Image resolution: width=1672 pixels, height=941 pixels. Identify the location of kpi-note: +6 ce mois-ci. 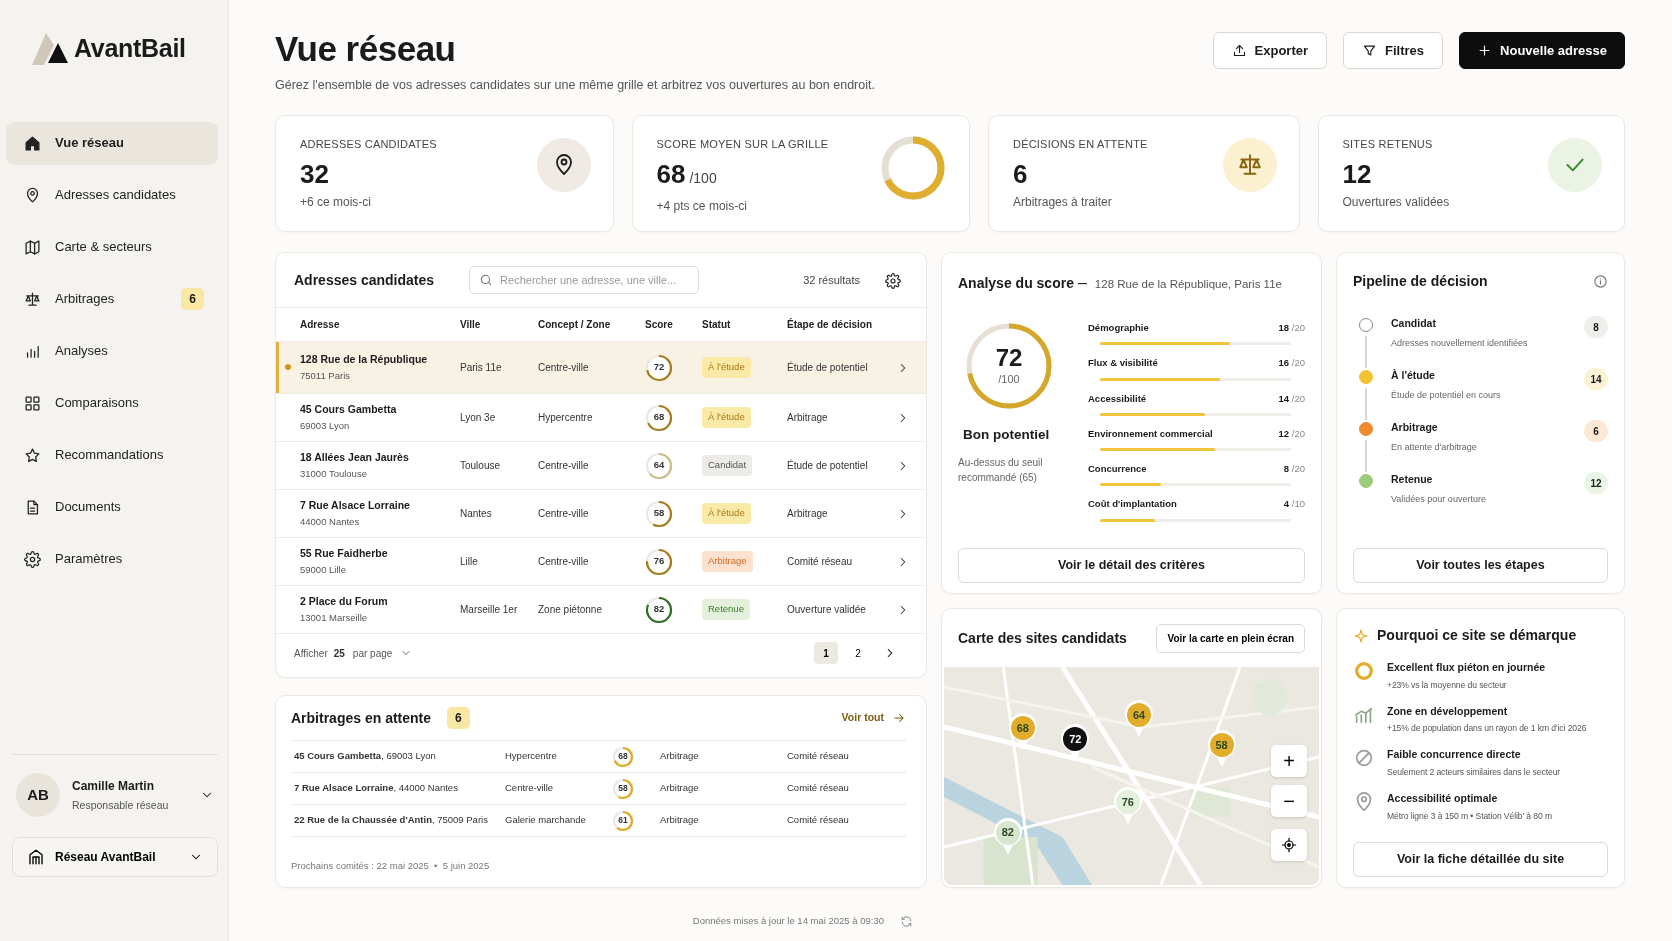
(336, 202).